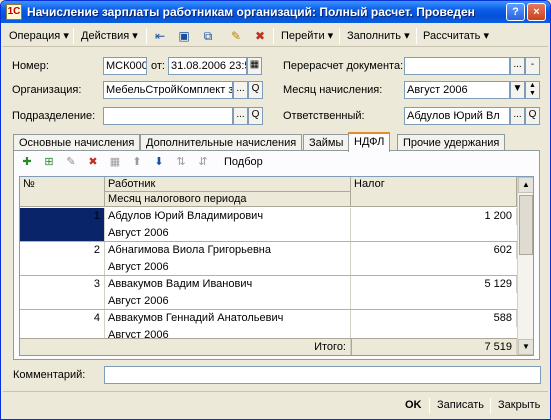 This screenshot has height=420, width=551. What do you see at coordinates (525, 266) in the screenshot?
I see `table-scrollbar: ▲ ▼` at bounding box center [525, 266].